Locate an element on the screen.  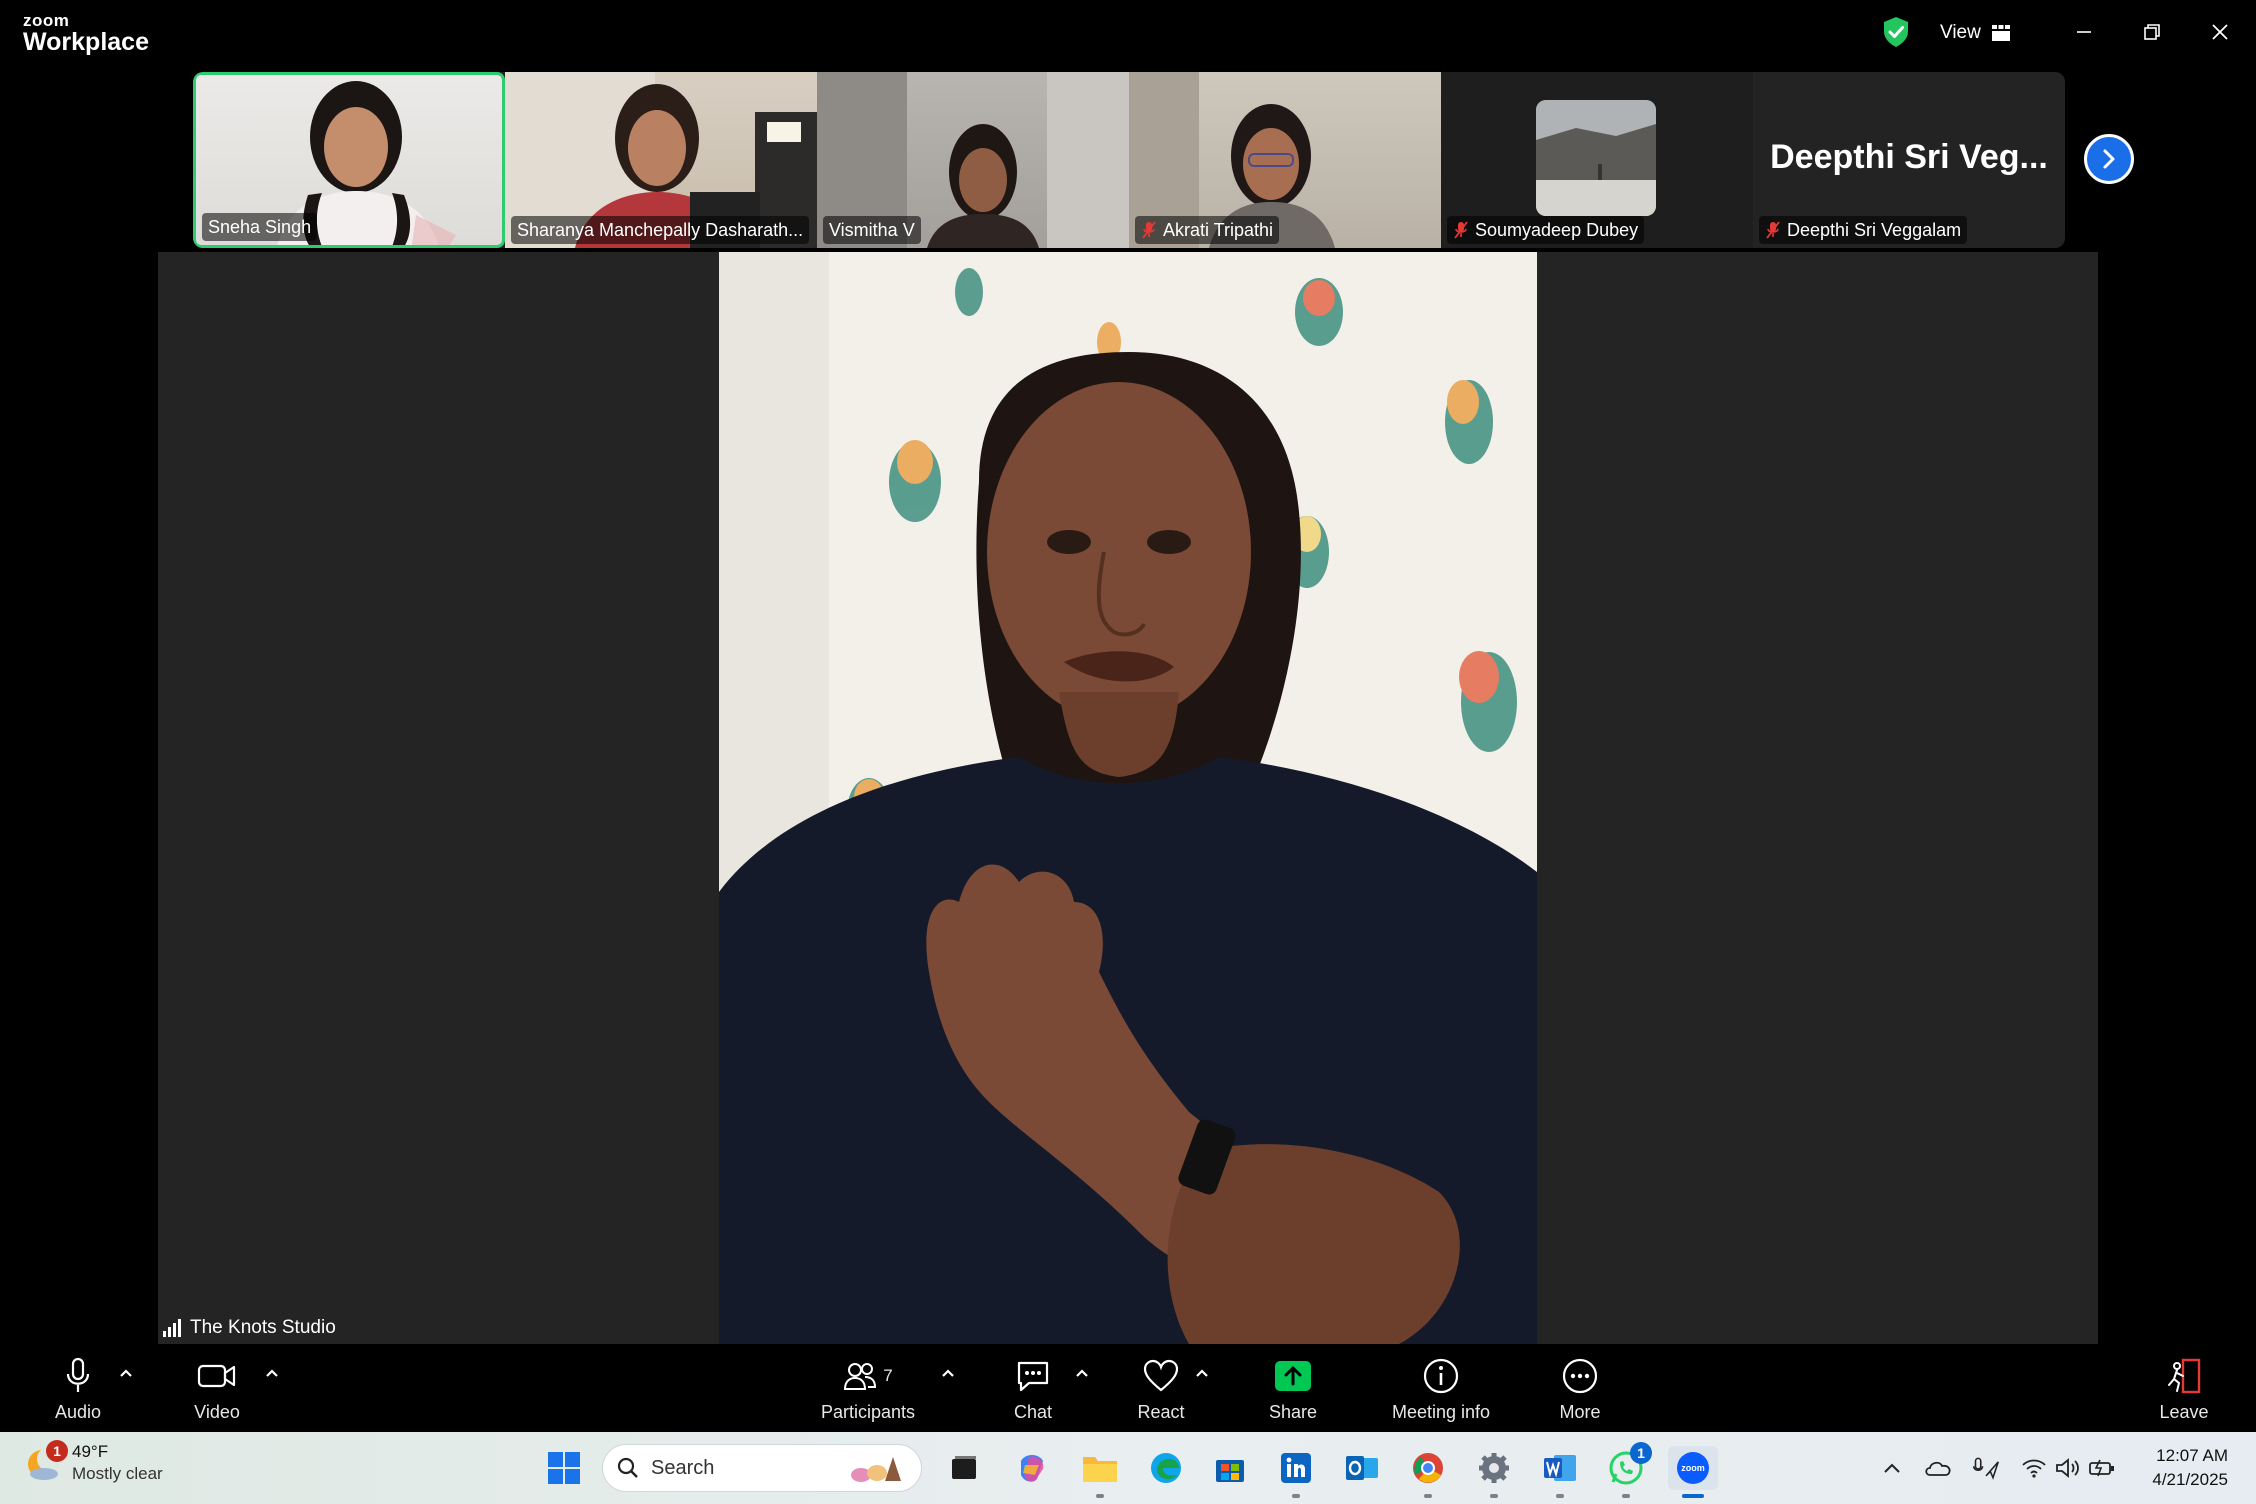
settings-gear-icon is located at coordinates (1494, 1468).